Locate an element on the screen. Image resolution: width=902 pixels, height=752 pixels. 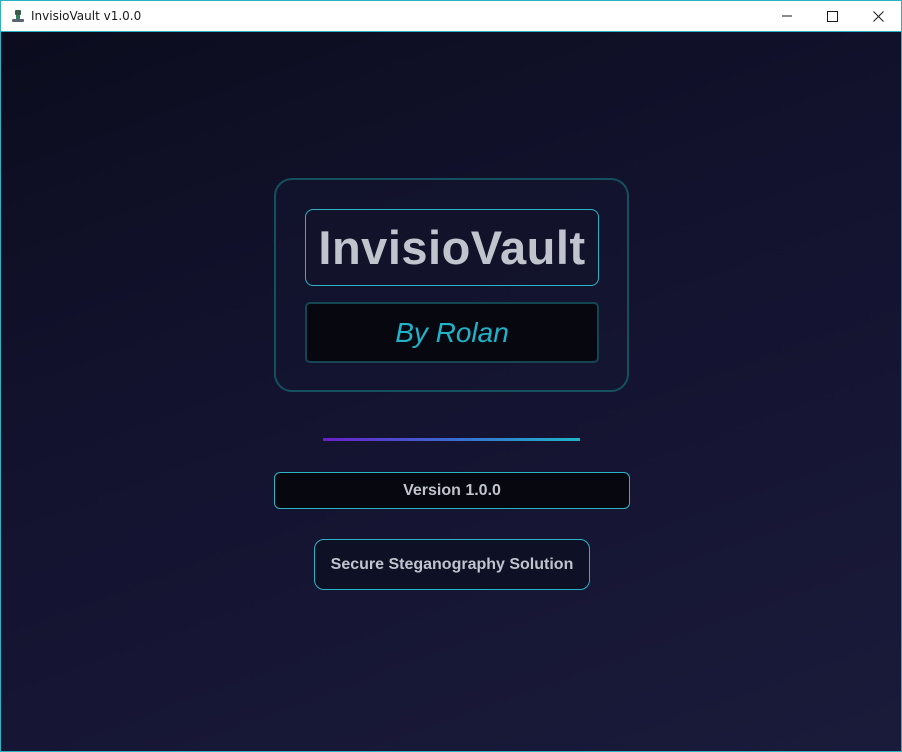
title-bar: InvisioVault v1.0.0 is located at coordinates (451, 16).